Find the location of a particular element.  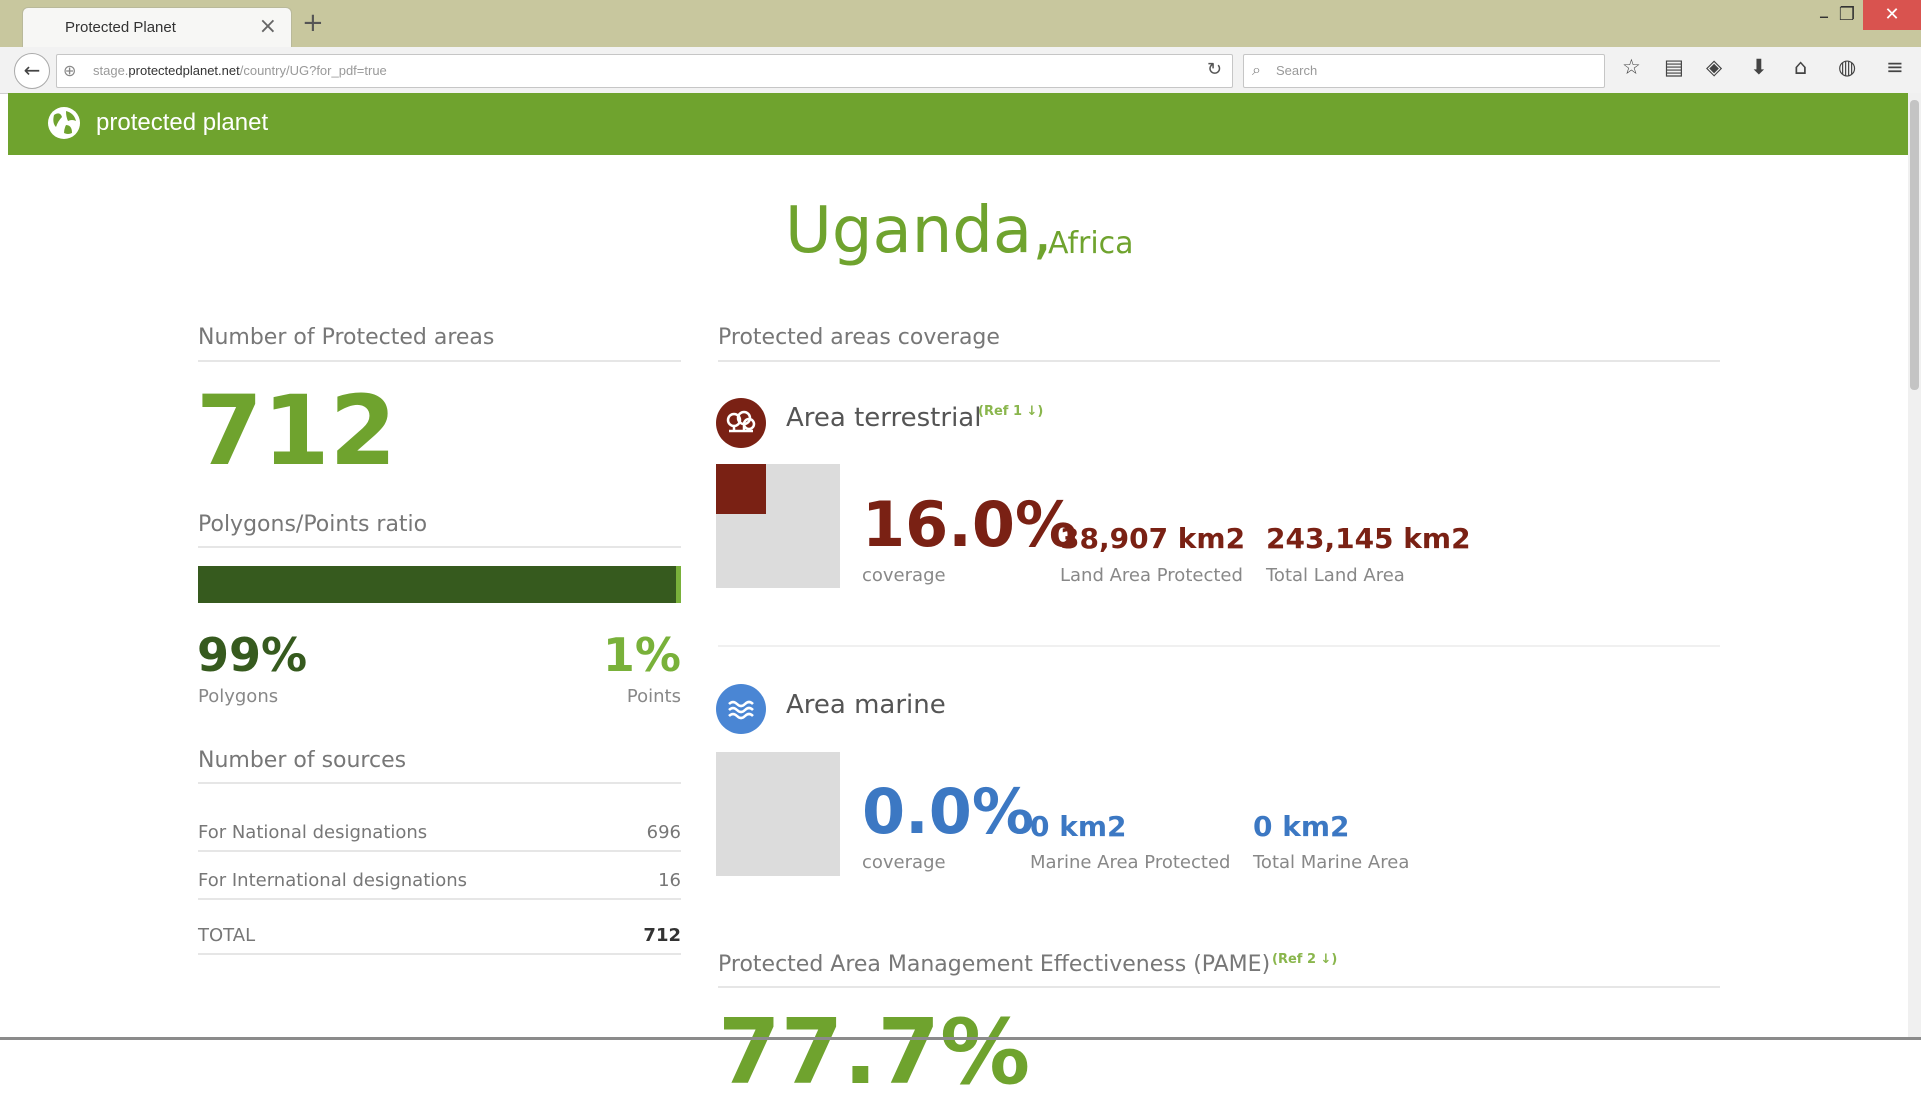

marine-area-protected-label: Marine Area Protected is located at coordinates (1130, 862).